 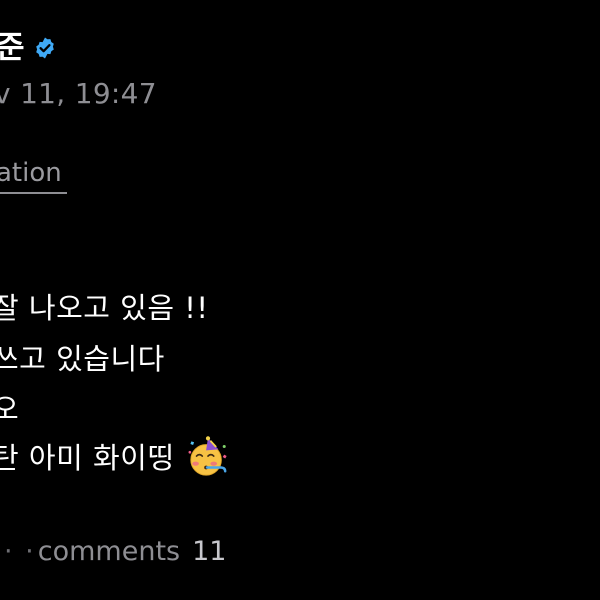 What do you see at coordinates (87, 458) in the screenshot?
I see `post-body-text: 탄 아미 화이띵` at bounding box center [87, 458].